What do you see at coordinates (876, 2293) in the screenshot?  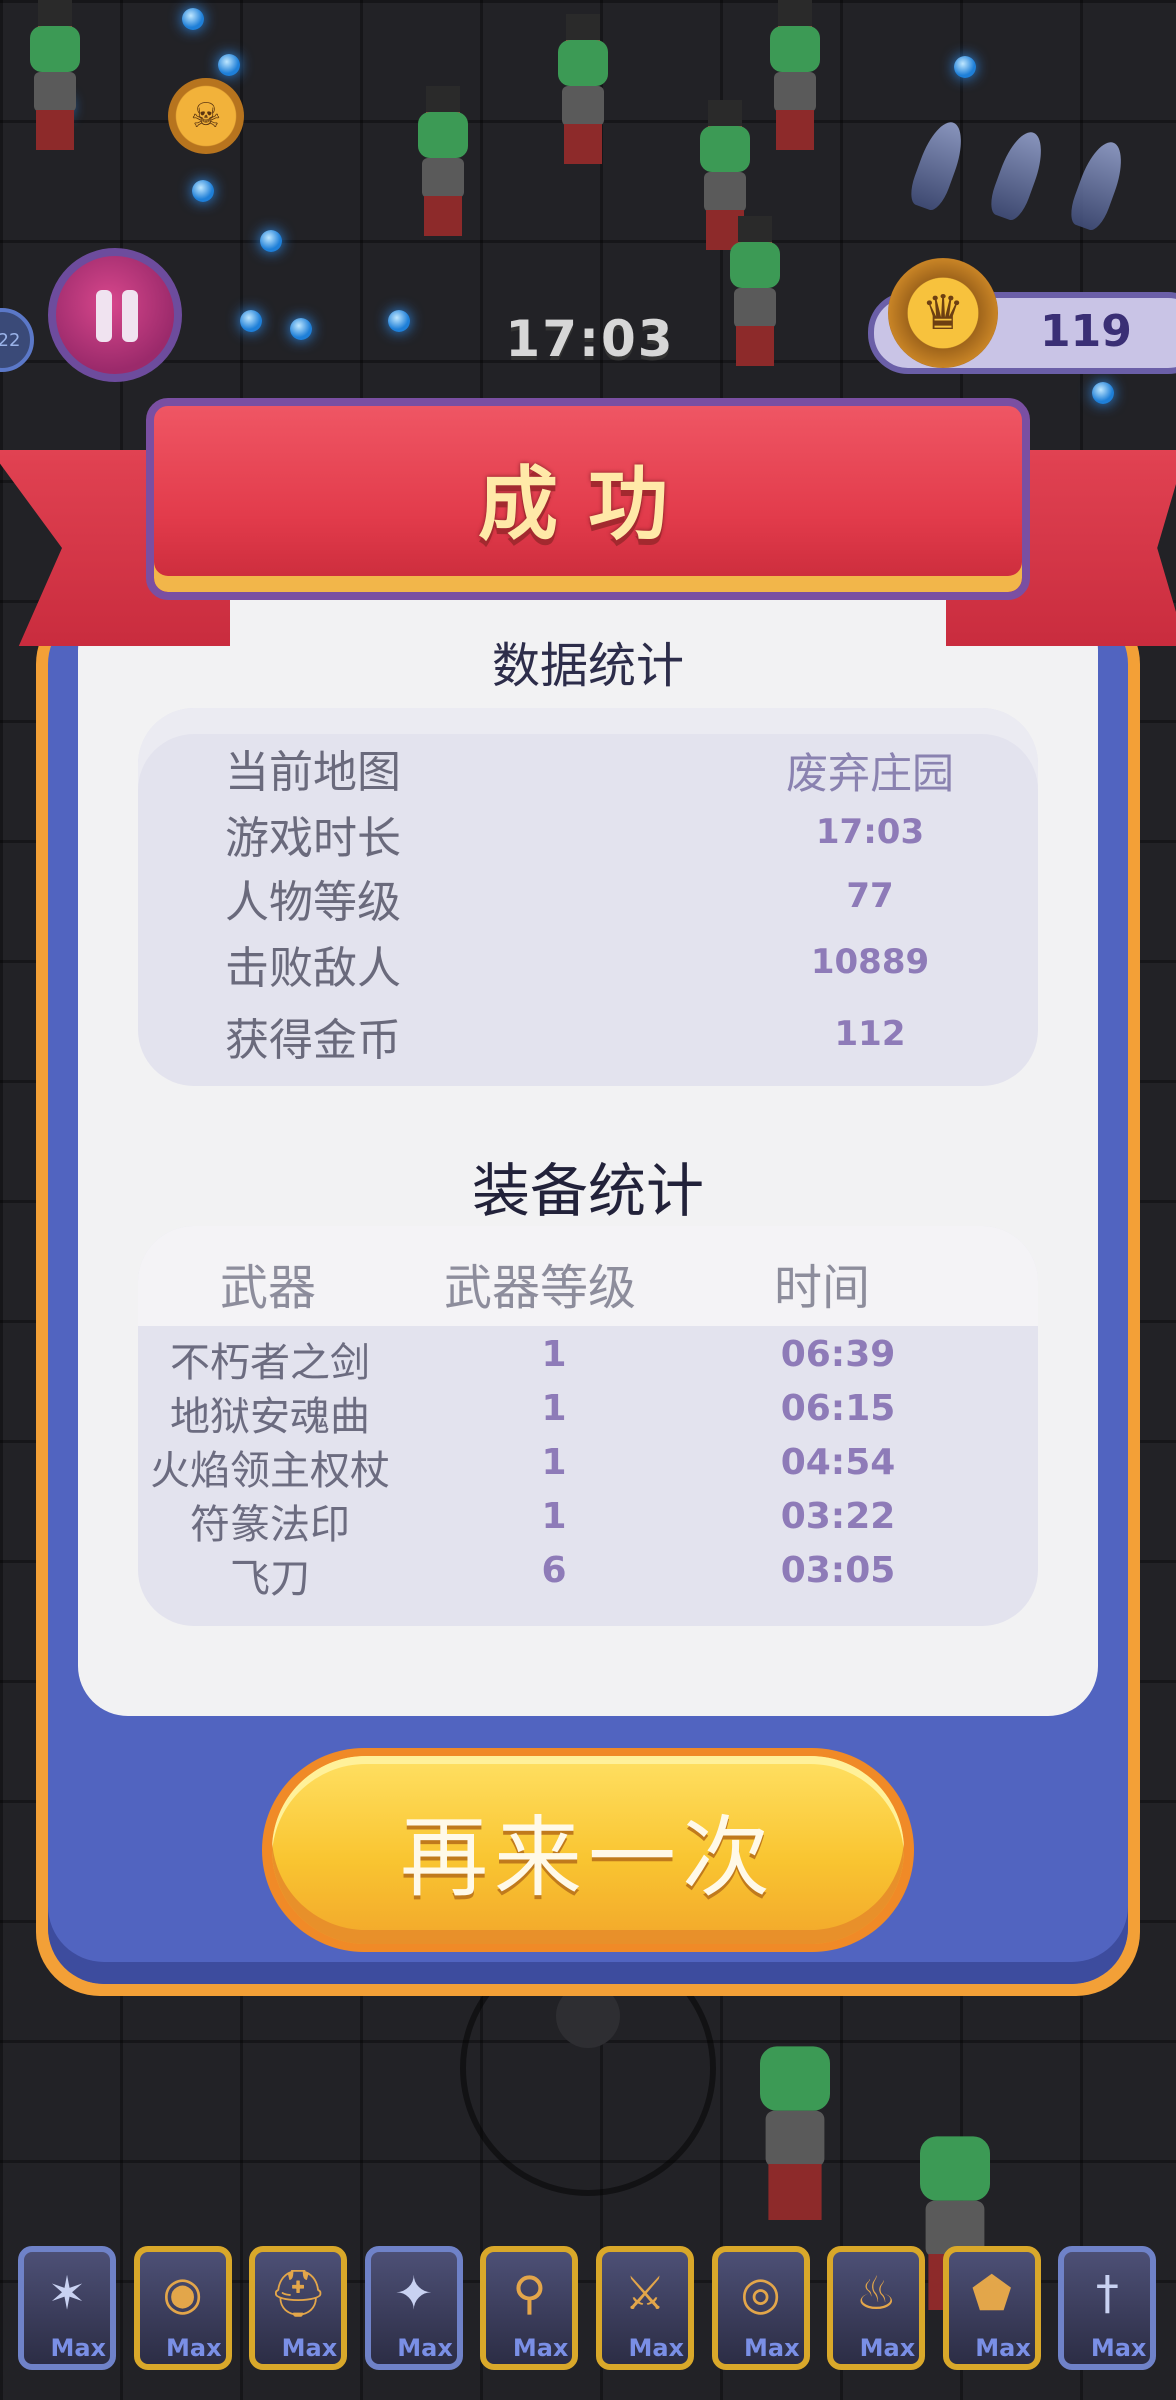 I see `torch-icon: ♨` at bounding box center [876, 2293].